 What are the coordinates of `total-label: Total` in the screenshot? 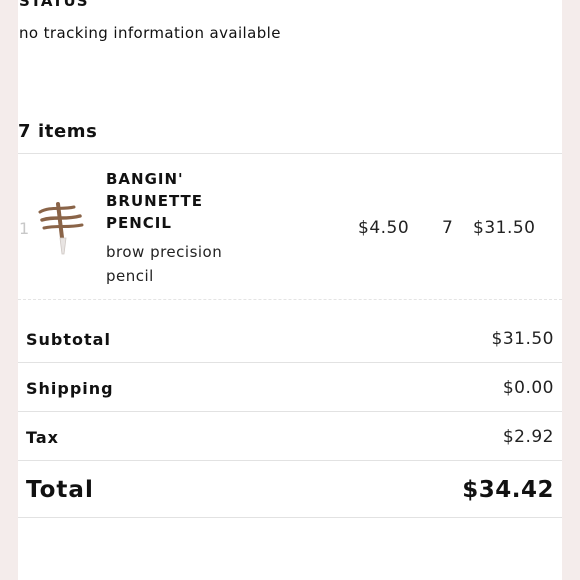 It's located at (60, 490).